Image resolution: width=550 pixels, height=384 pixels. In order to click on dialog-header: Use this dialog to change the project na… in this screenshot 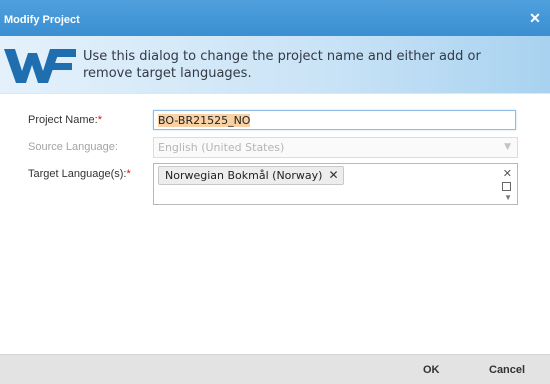, I will do `click(275, 64)`.